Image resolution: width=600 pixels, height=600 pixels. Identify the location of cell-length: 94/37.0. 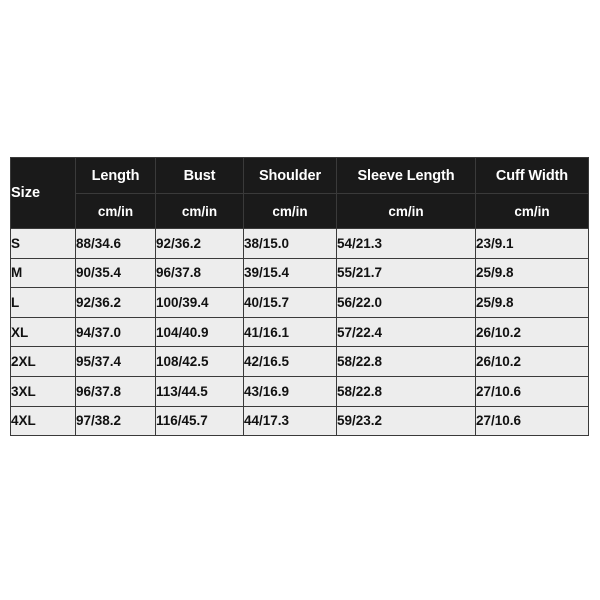
(115, 332).